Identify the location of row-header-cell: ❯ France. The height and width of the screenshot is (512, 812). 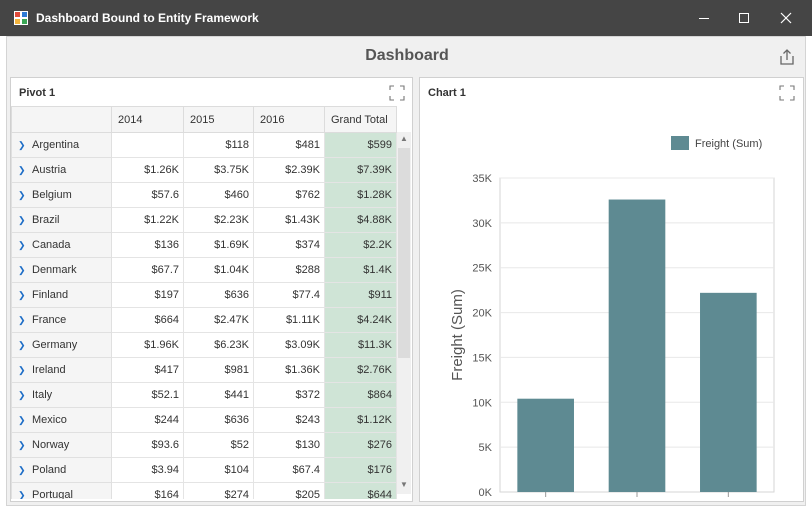
(61, 320).